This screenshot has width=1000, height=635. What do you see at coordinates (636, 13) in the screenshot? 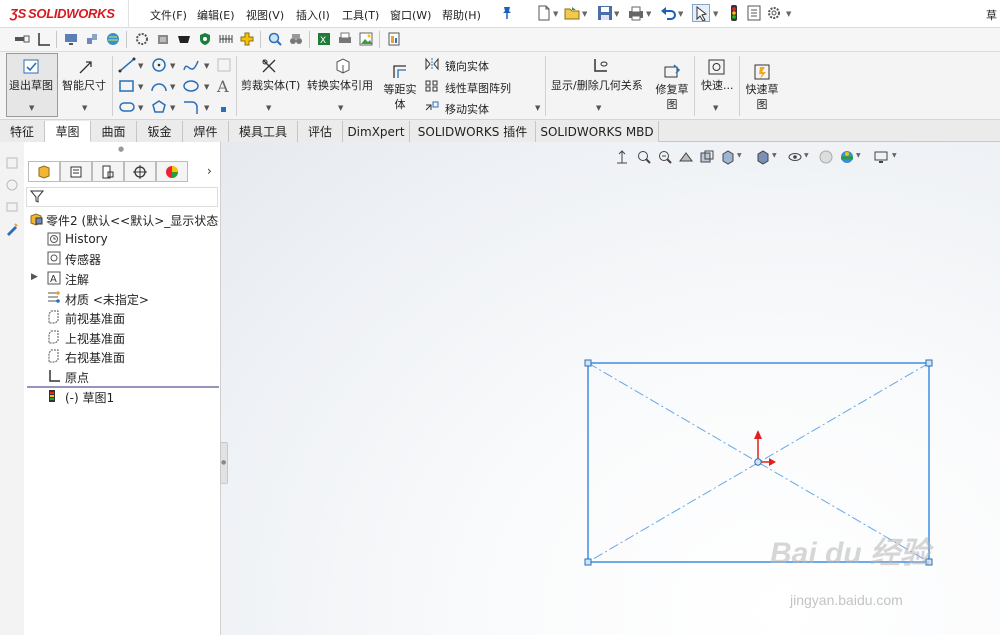
I see `print-icon` at bounding box center [636, 13].